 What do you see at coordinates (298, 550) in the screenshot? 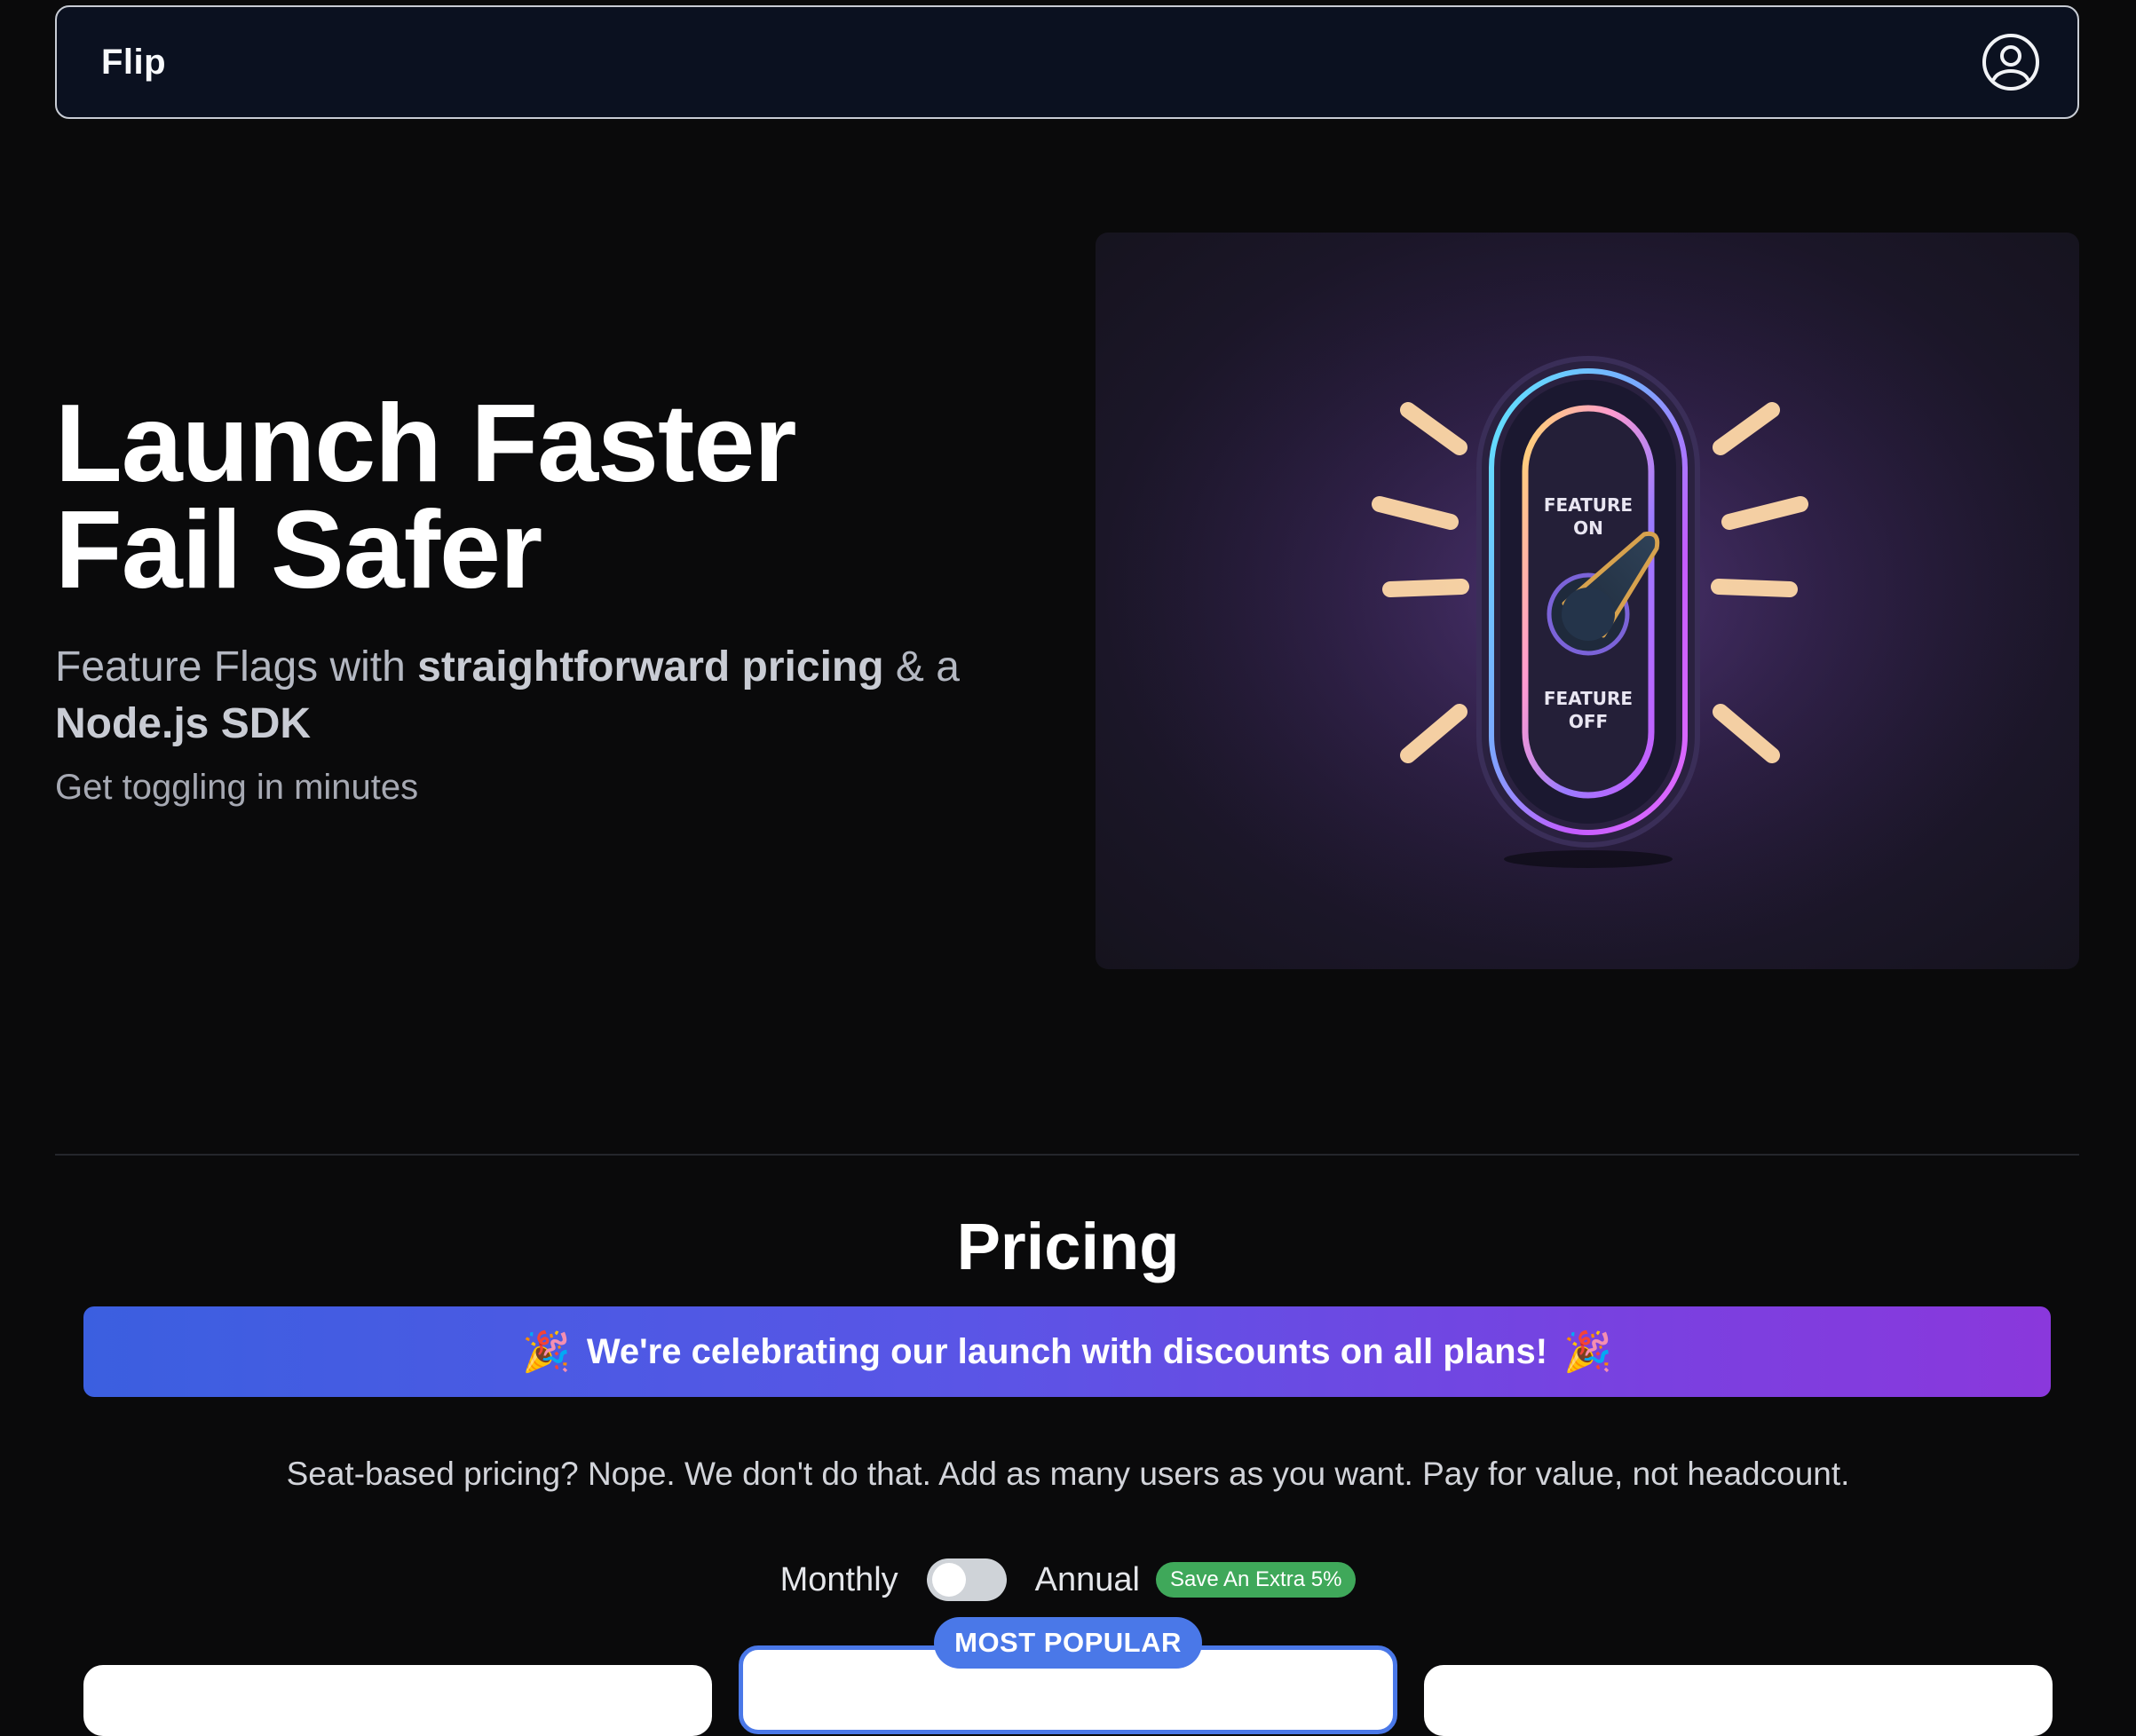
I see `hero-title-line2: Fail Safer` at bounding box center [298, 550].